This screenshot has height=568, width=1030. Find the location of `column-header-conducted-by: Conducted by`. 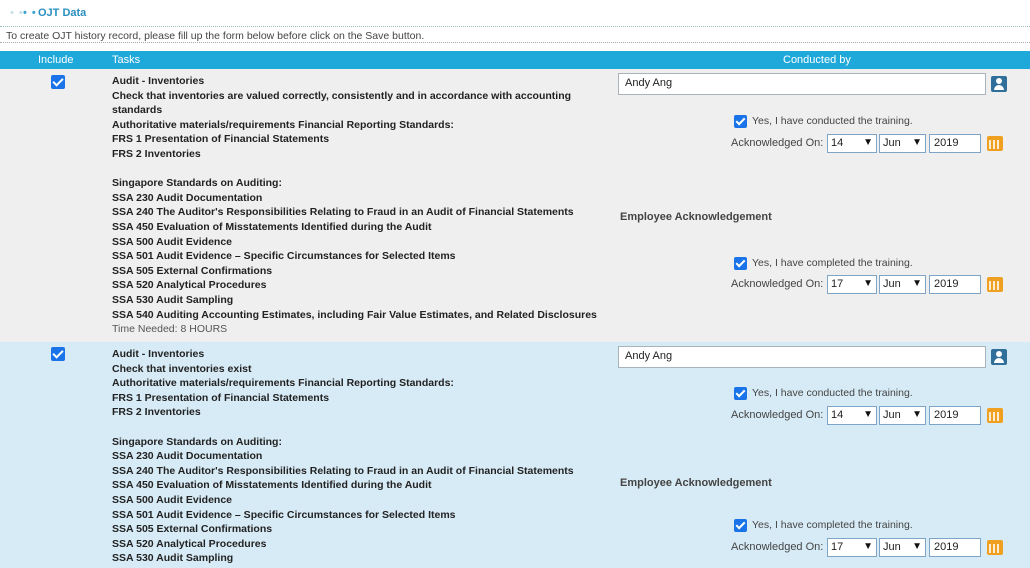

column-header-conducted-by: Conducted by is located at coordinates (817, 60).